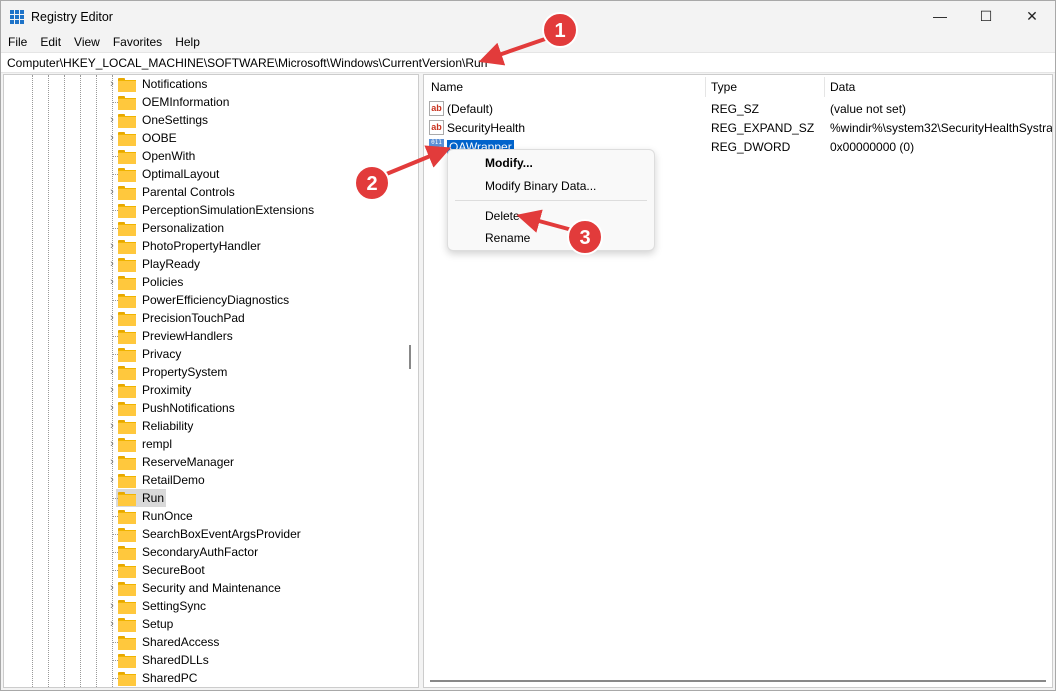 The image size is (1056, 691). What do you see at coordinates (478, 133) in the screenshot?
I see `annotation-overlay: 1 2 3` at bounding box center [478, 133].